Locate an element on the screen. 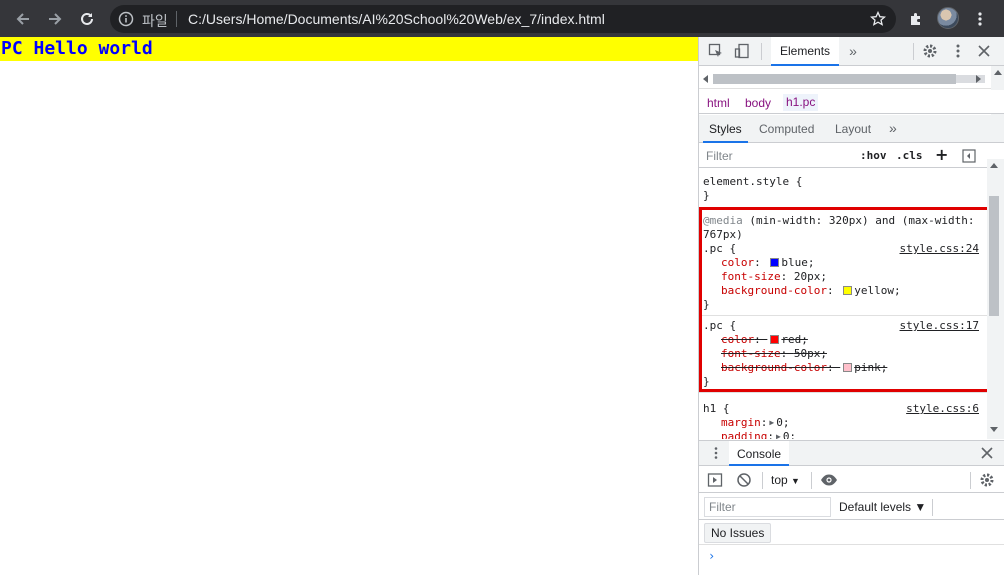 The width and height of the screenshot is (1004, 575). scroll-right-icon is located at coordinates (978, 79).